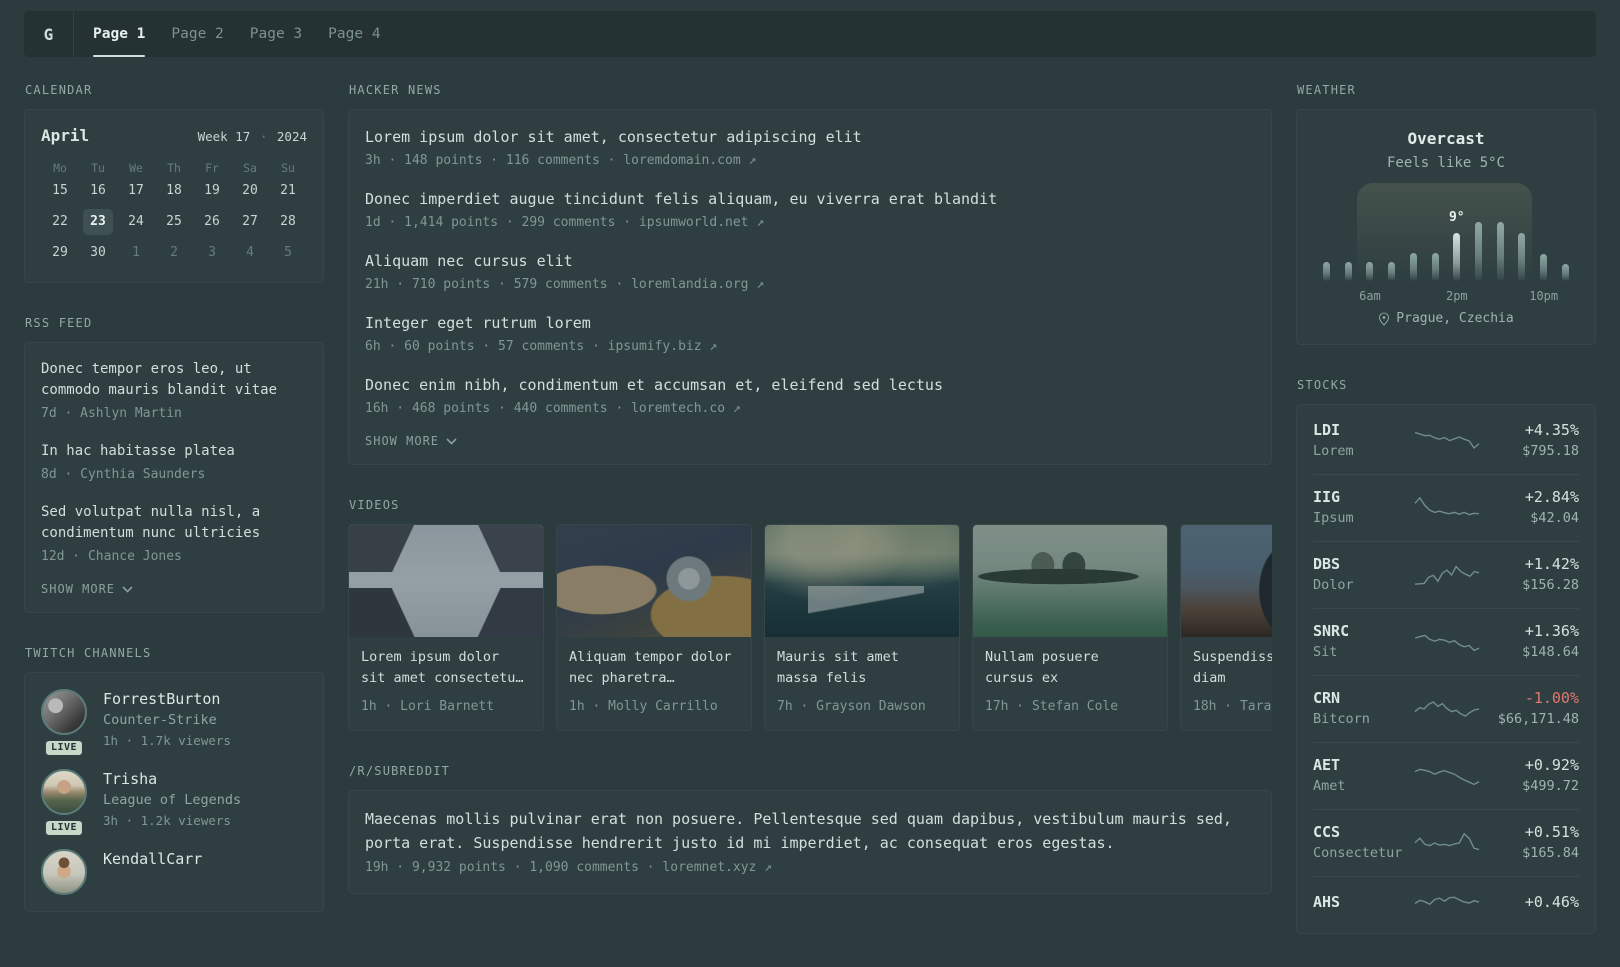 This screenshot has height=967, width=1620. What do you see at coordinates (1052, 706) in the screenshot?
I see `video-meta: 17h · Stefan Cole` at bounding box center [1052, 706].